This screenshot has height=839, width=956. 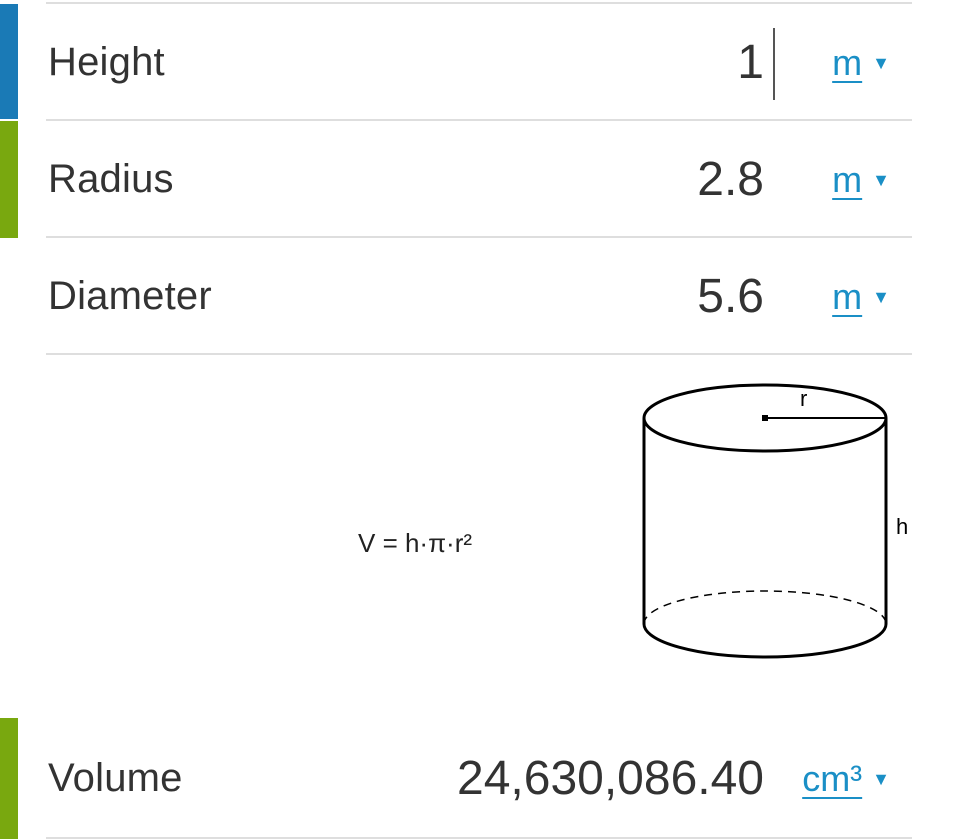 What do you see at coordinates (415, 543) in the screenshot?
I see `volume-formula: V = h·π·r²` at bounding box center [415, 543].